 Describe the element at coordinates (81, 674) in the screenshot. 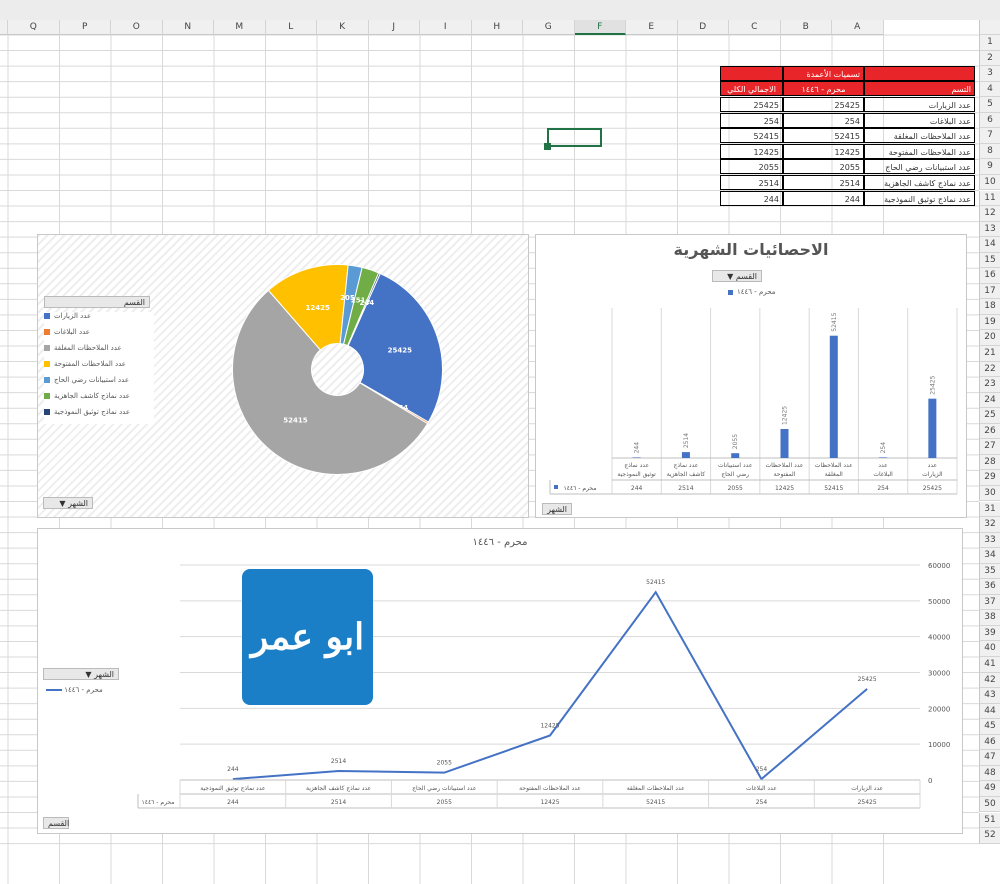

I see `line-filter-button: ▼ الشهر` at that location.